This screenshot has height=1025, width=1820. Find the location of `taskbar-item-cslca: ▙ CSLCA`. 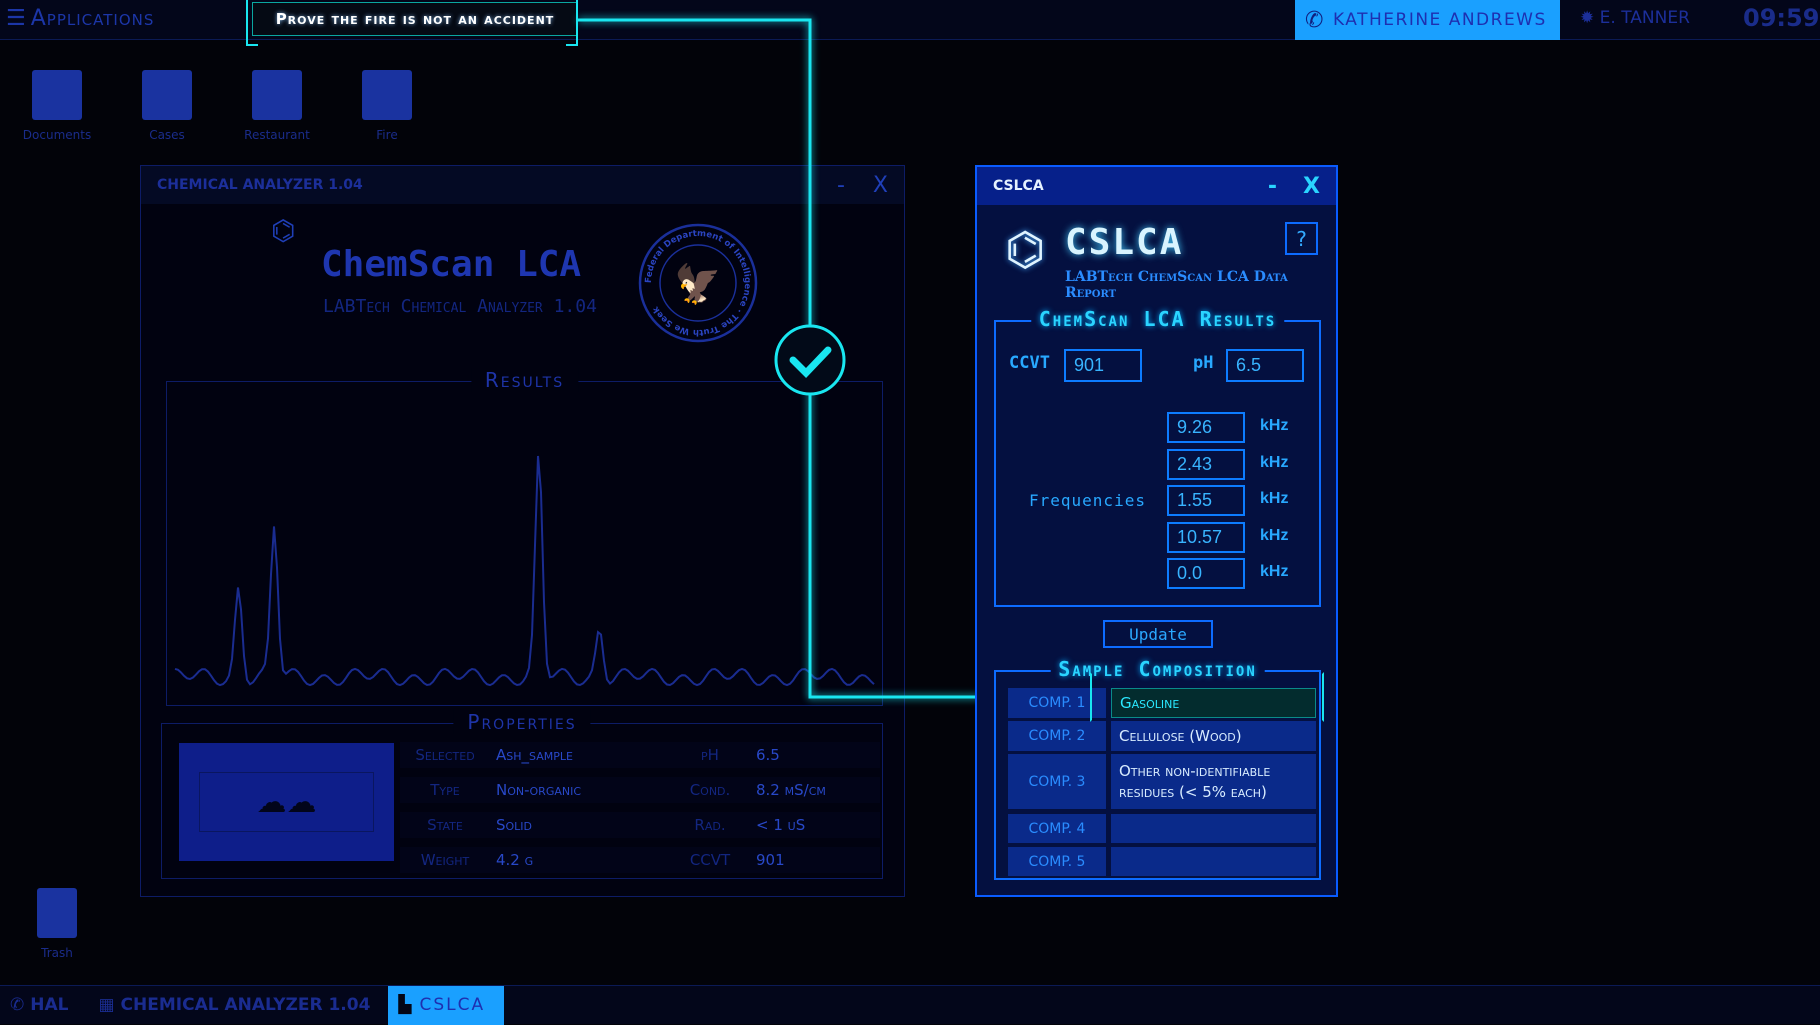

taskbar-item-cslca: ▙ CSLCA is located at coordinates (446, 1005).